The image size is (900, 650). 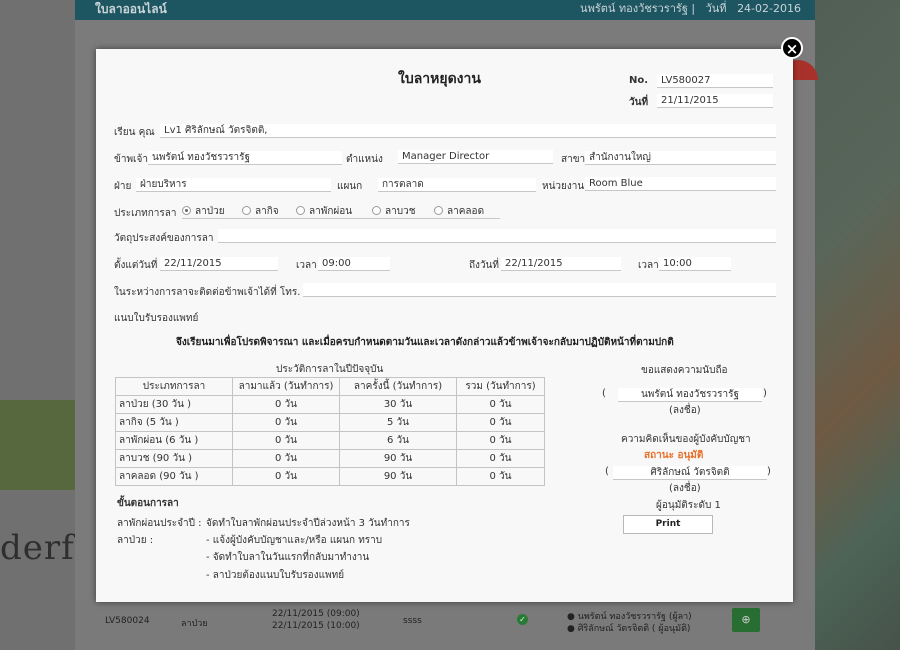 What do you see at coordinates (159, 523) in the screenshot?
I see `procedure-vacation-label: ลาพักผ่อนประจำปี :` at bounding box center [159, 523].